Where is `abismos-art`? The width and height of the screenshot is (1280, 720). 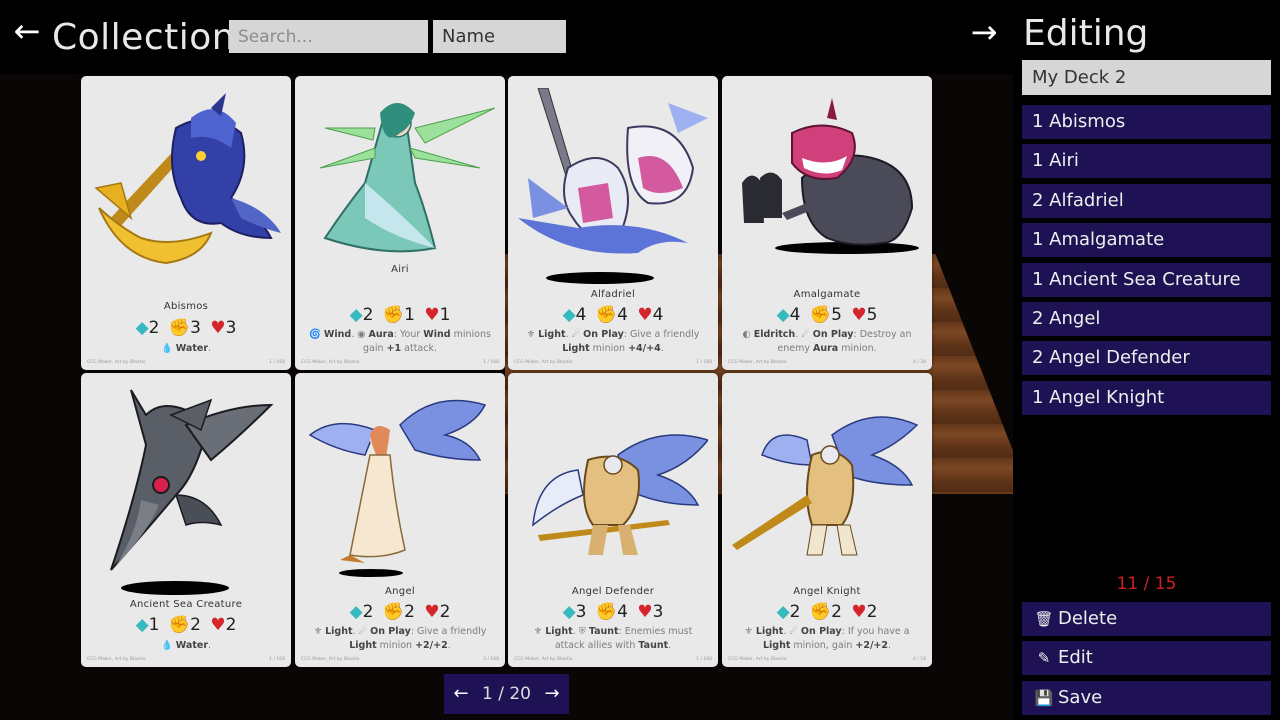
abismos-art is located at coordinates (187, 179).